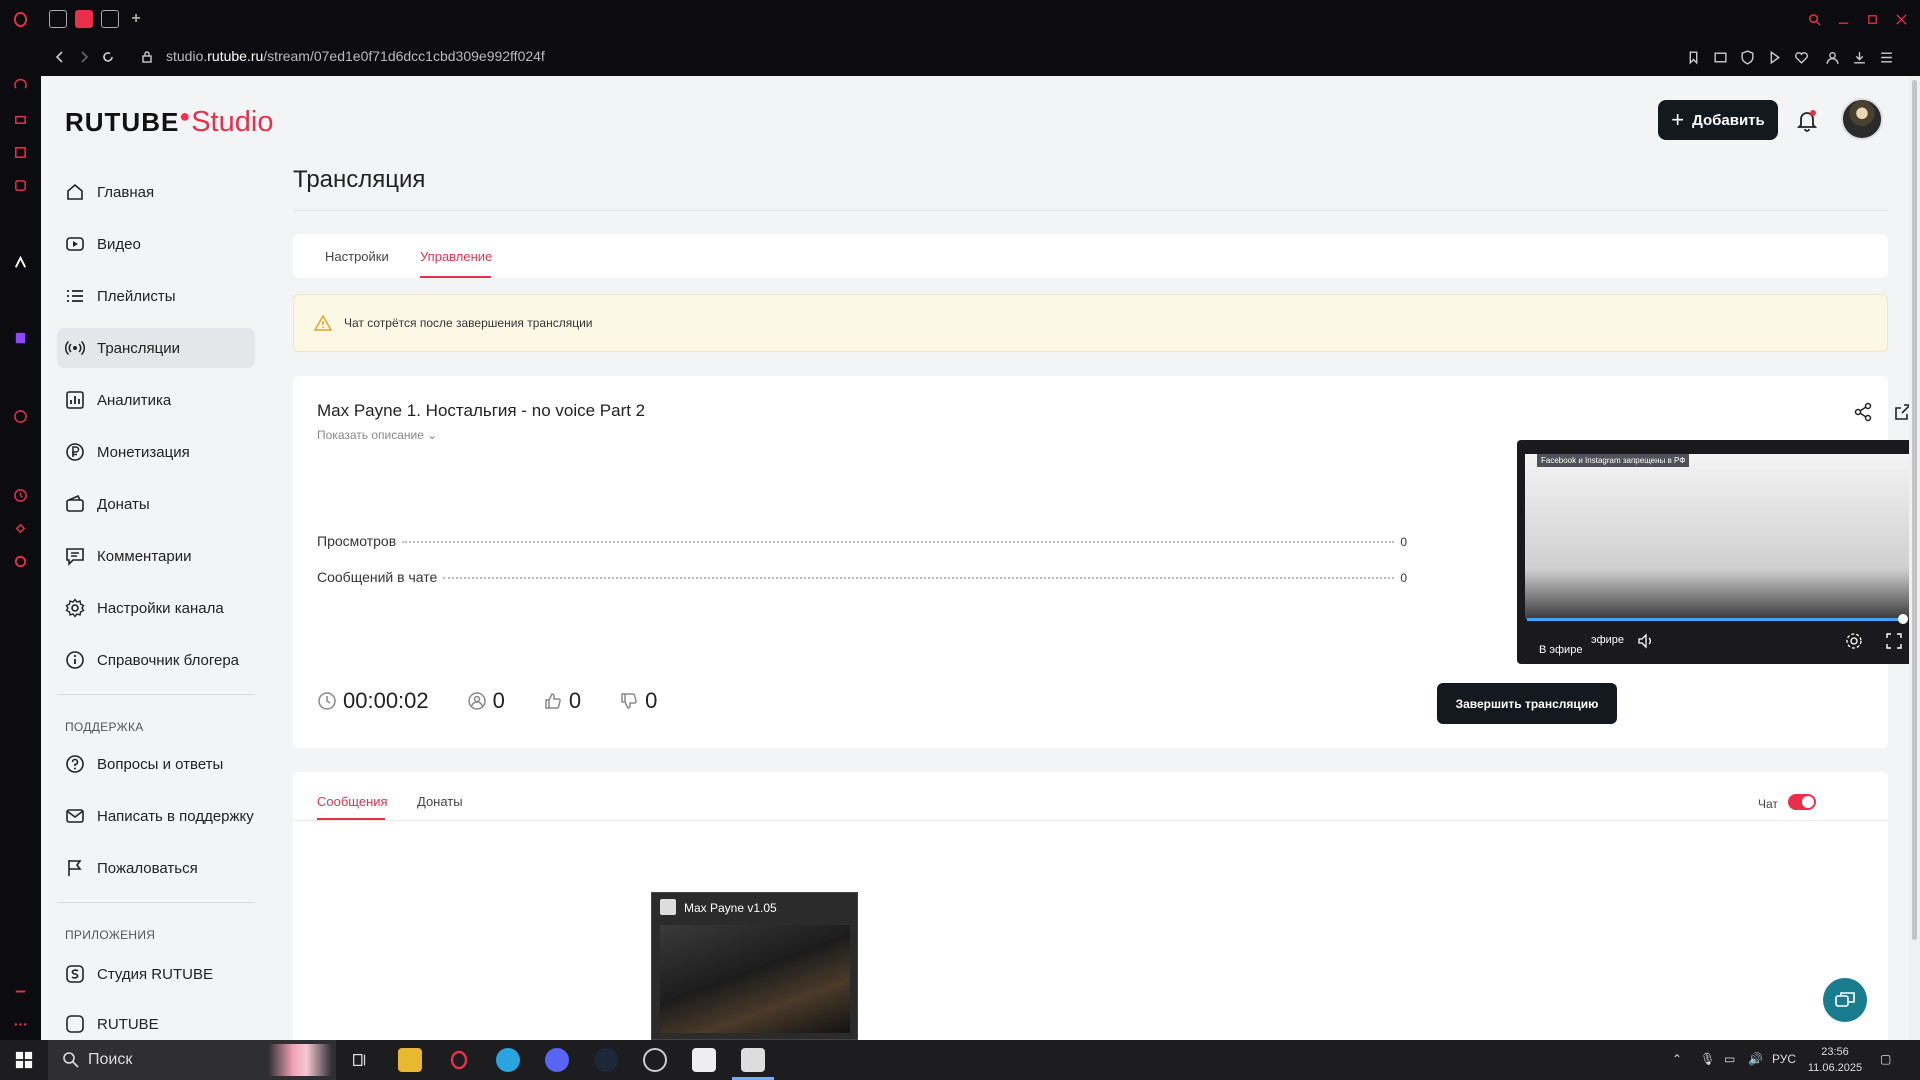 This screenshot has width=1920, height=1080. Describe the element at coordinates (1885, 1059) in the screenshot. I see `notification-center-icon: ▢` at that location.